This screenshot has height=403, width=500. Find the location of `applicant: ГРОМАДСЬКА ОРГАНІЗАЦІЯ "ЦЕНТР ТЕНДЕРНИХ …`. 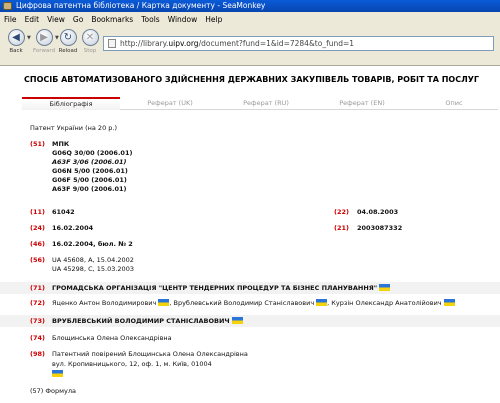

applicant: ГРОМАДСЬКА ОРГАНІЗАЦІЯ "ЦЕНТР ТЕНДЕРНИХ … is located at coordinates (221, 288).